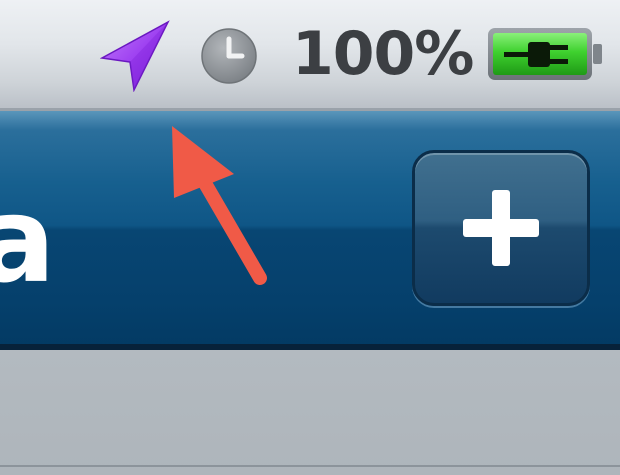 The width and height of the screenshot is (620, 475). I want to click on annotation-arrow-icon, so click(219, 205).